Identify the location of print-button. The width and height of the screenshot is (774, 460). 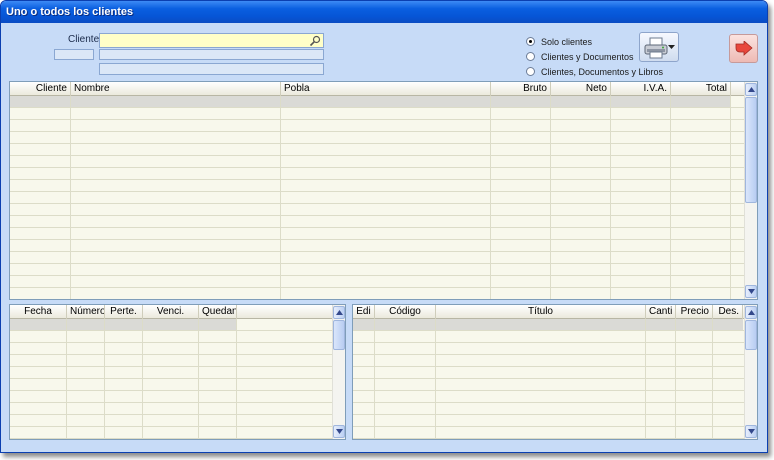
(659, 47).